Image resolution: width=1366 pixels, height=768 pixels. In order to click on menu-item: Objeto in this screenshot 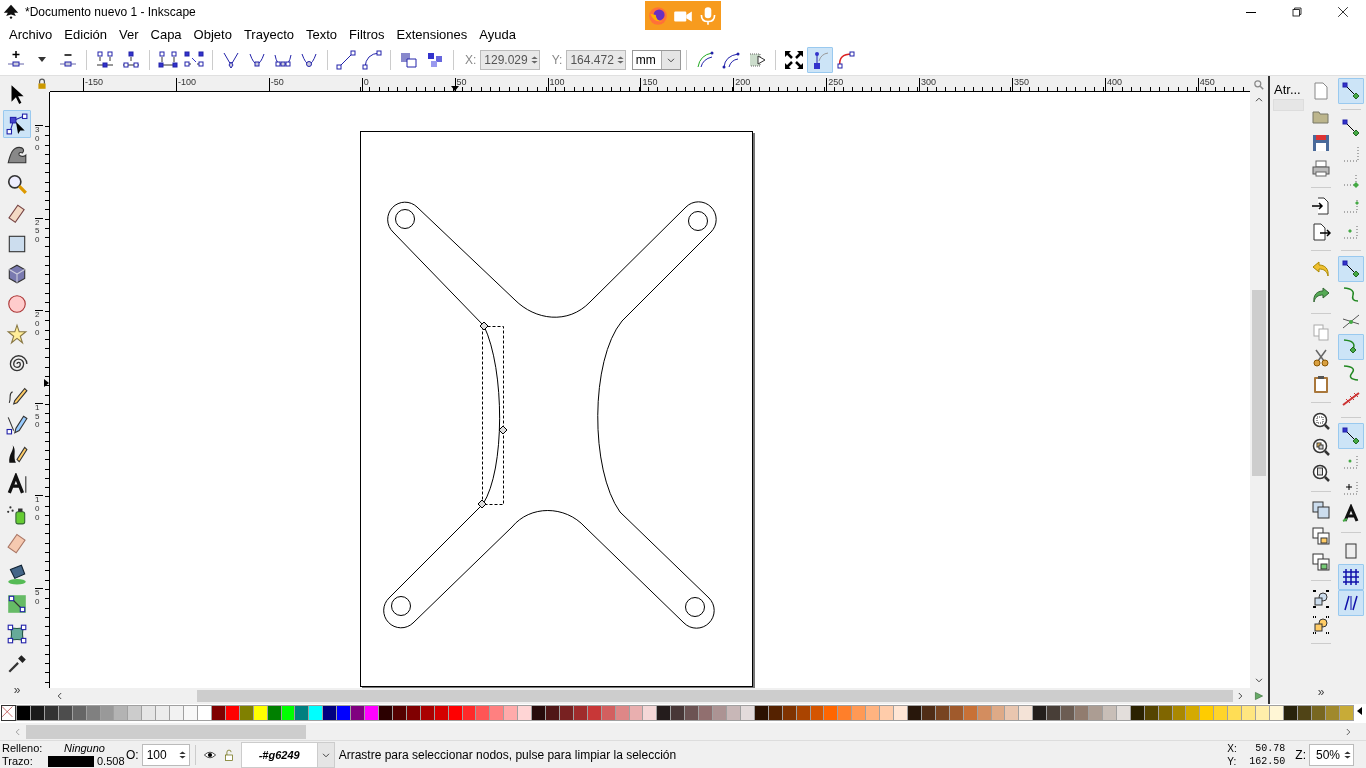, I will do `click(212, 34)`.